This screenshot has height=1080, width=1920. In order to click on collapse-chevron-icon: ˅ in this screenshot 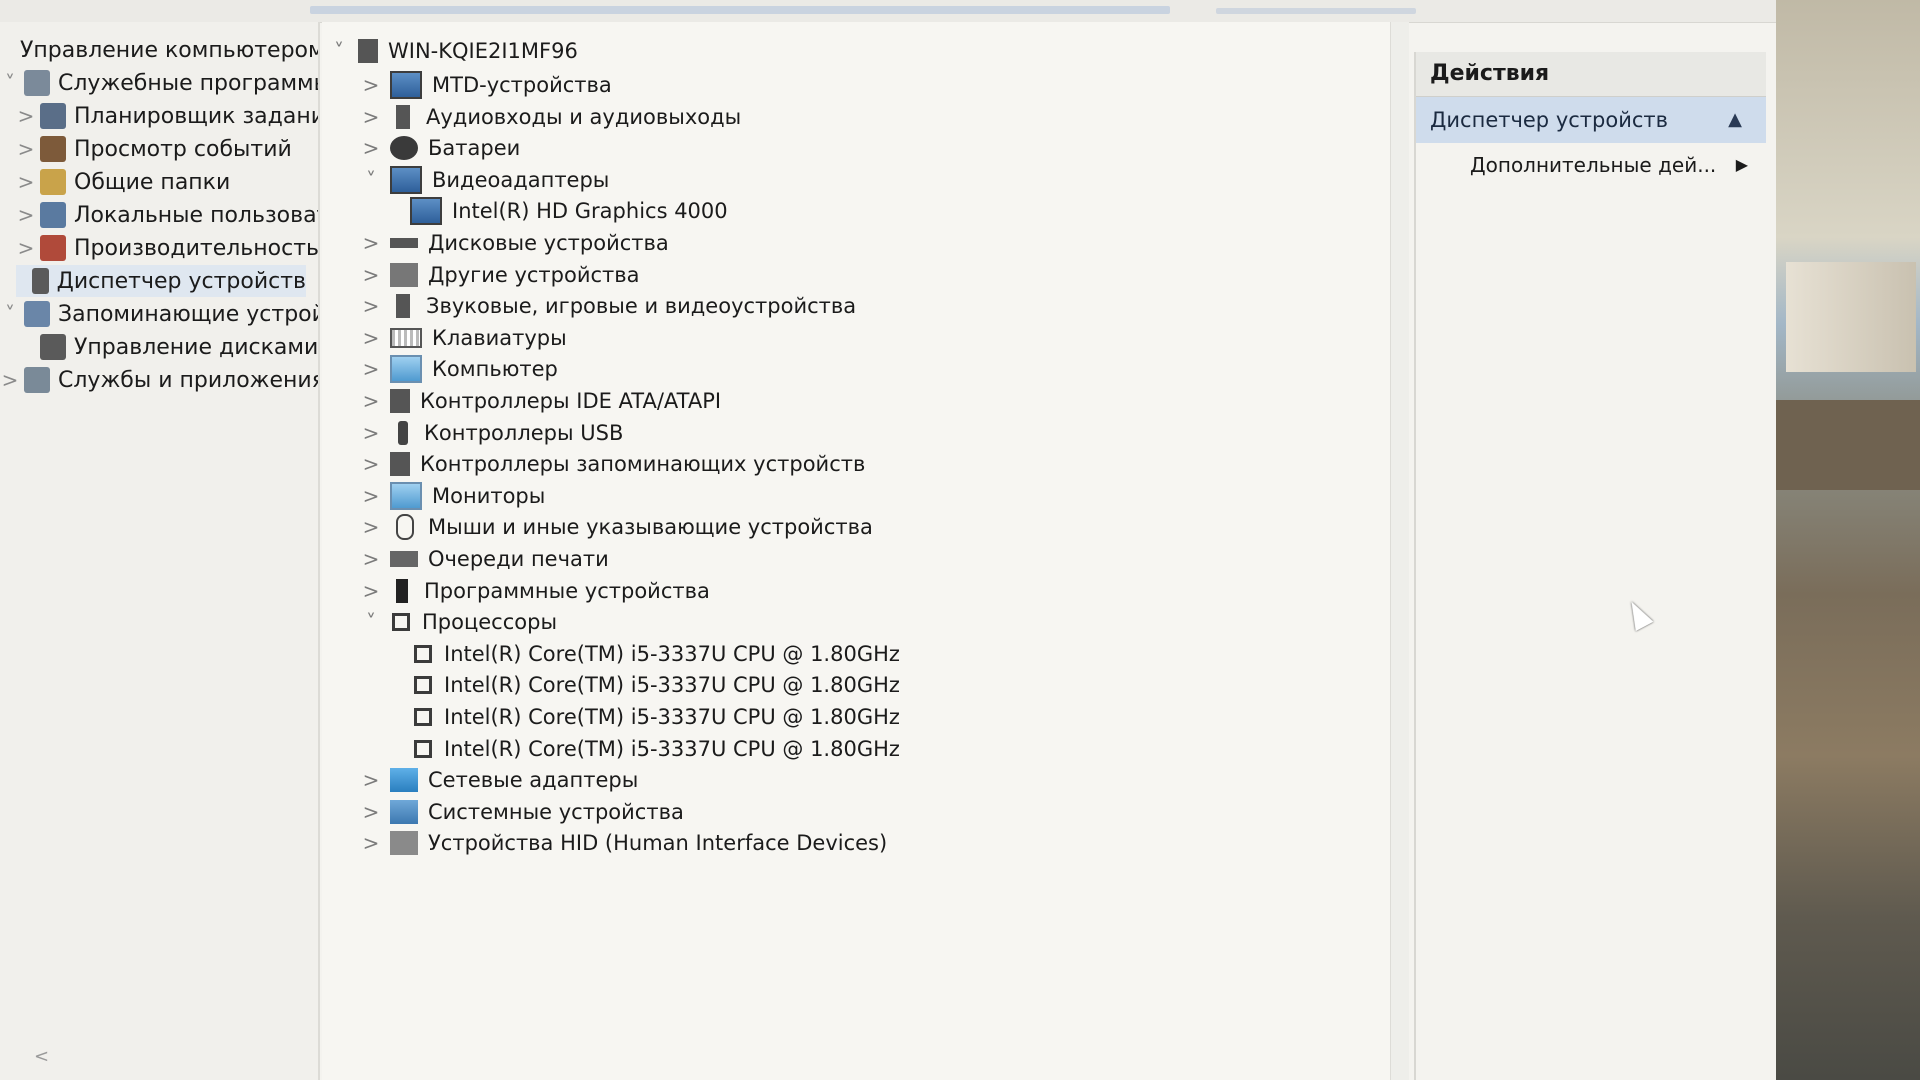, I will do `click(339, 51)`.